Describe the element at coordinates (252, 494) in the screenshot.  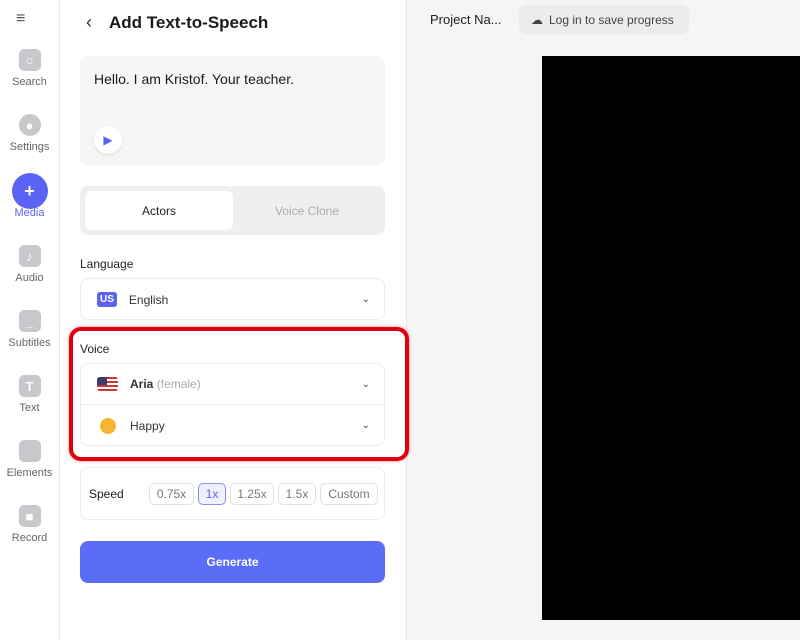
I see `speed-1.25x-button: 1.25x` at that location.